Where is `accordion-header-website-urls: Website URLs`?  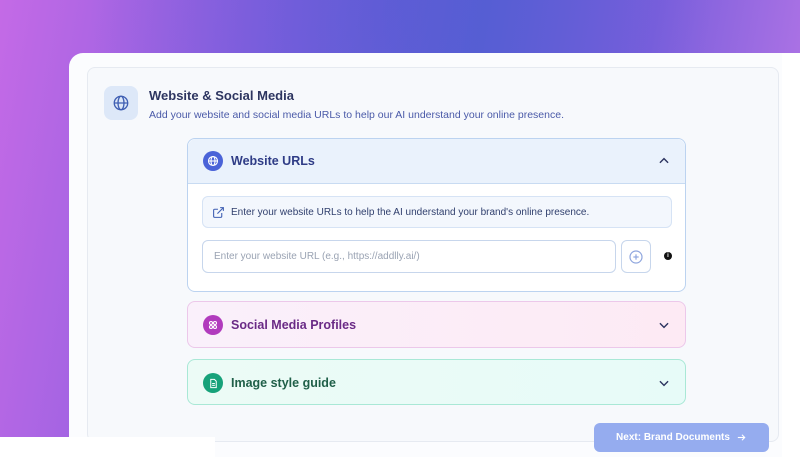 accordion-header-website-urls: Website URLs is located at coordinates (436, 161).